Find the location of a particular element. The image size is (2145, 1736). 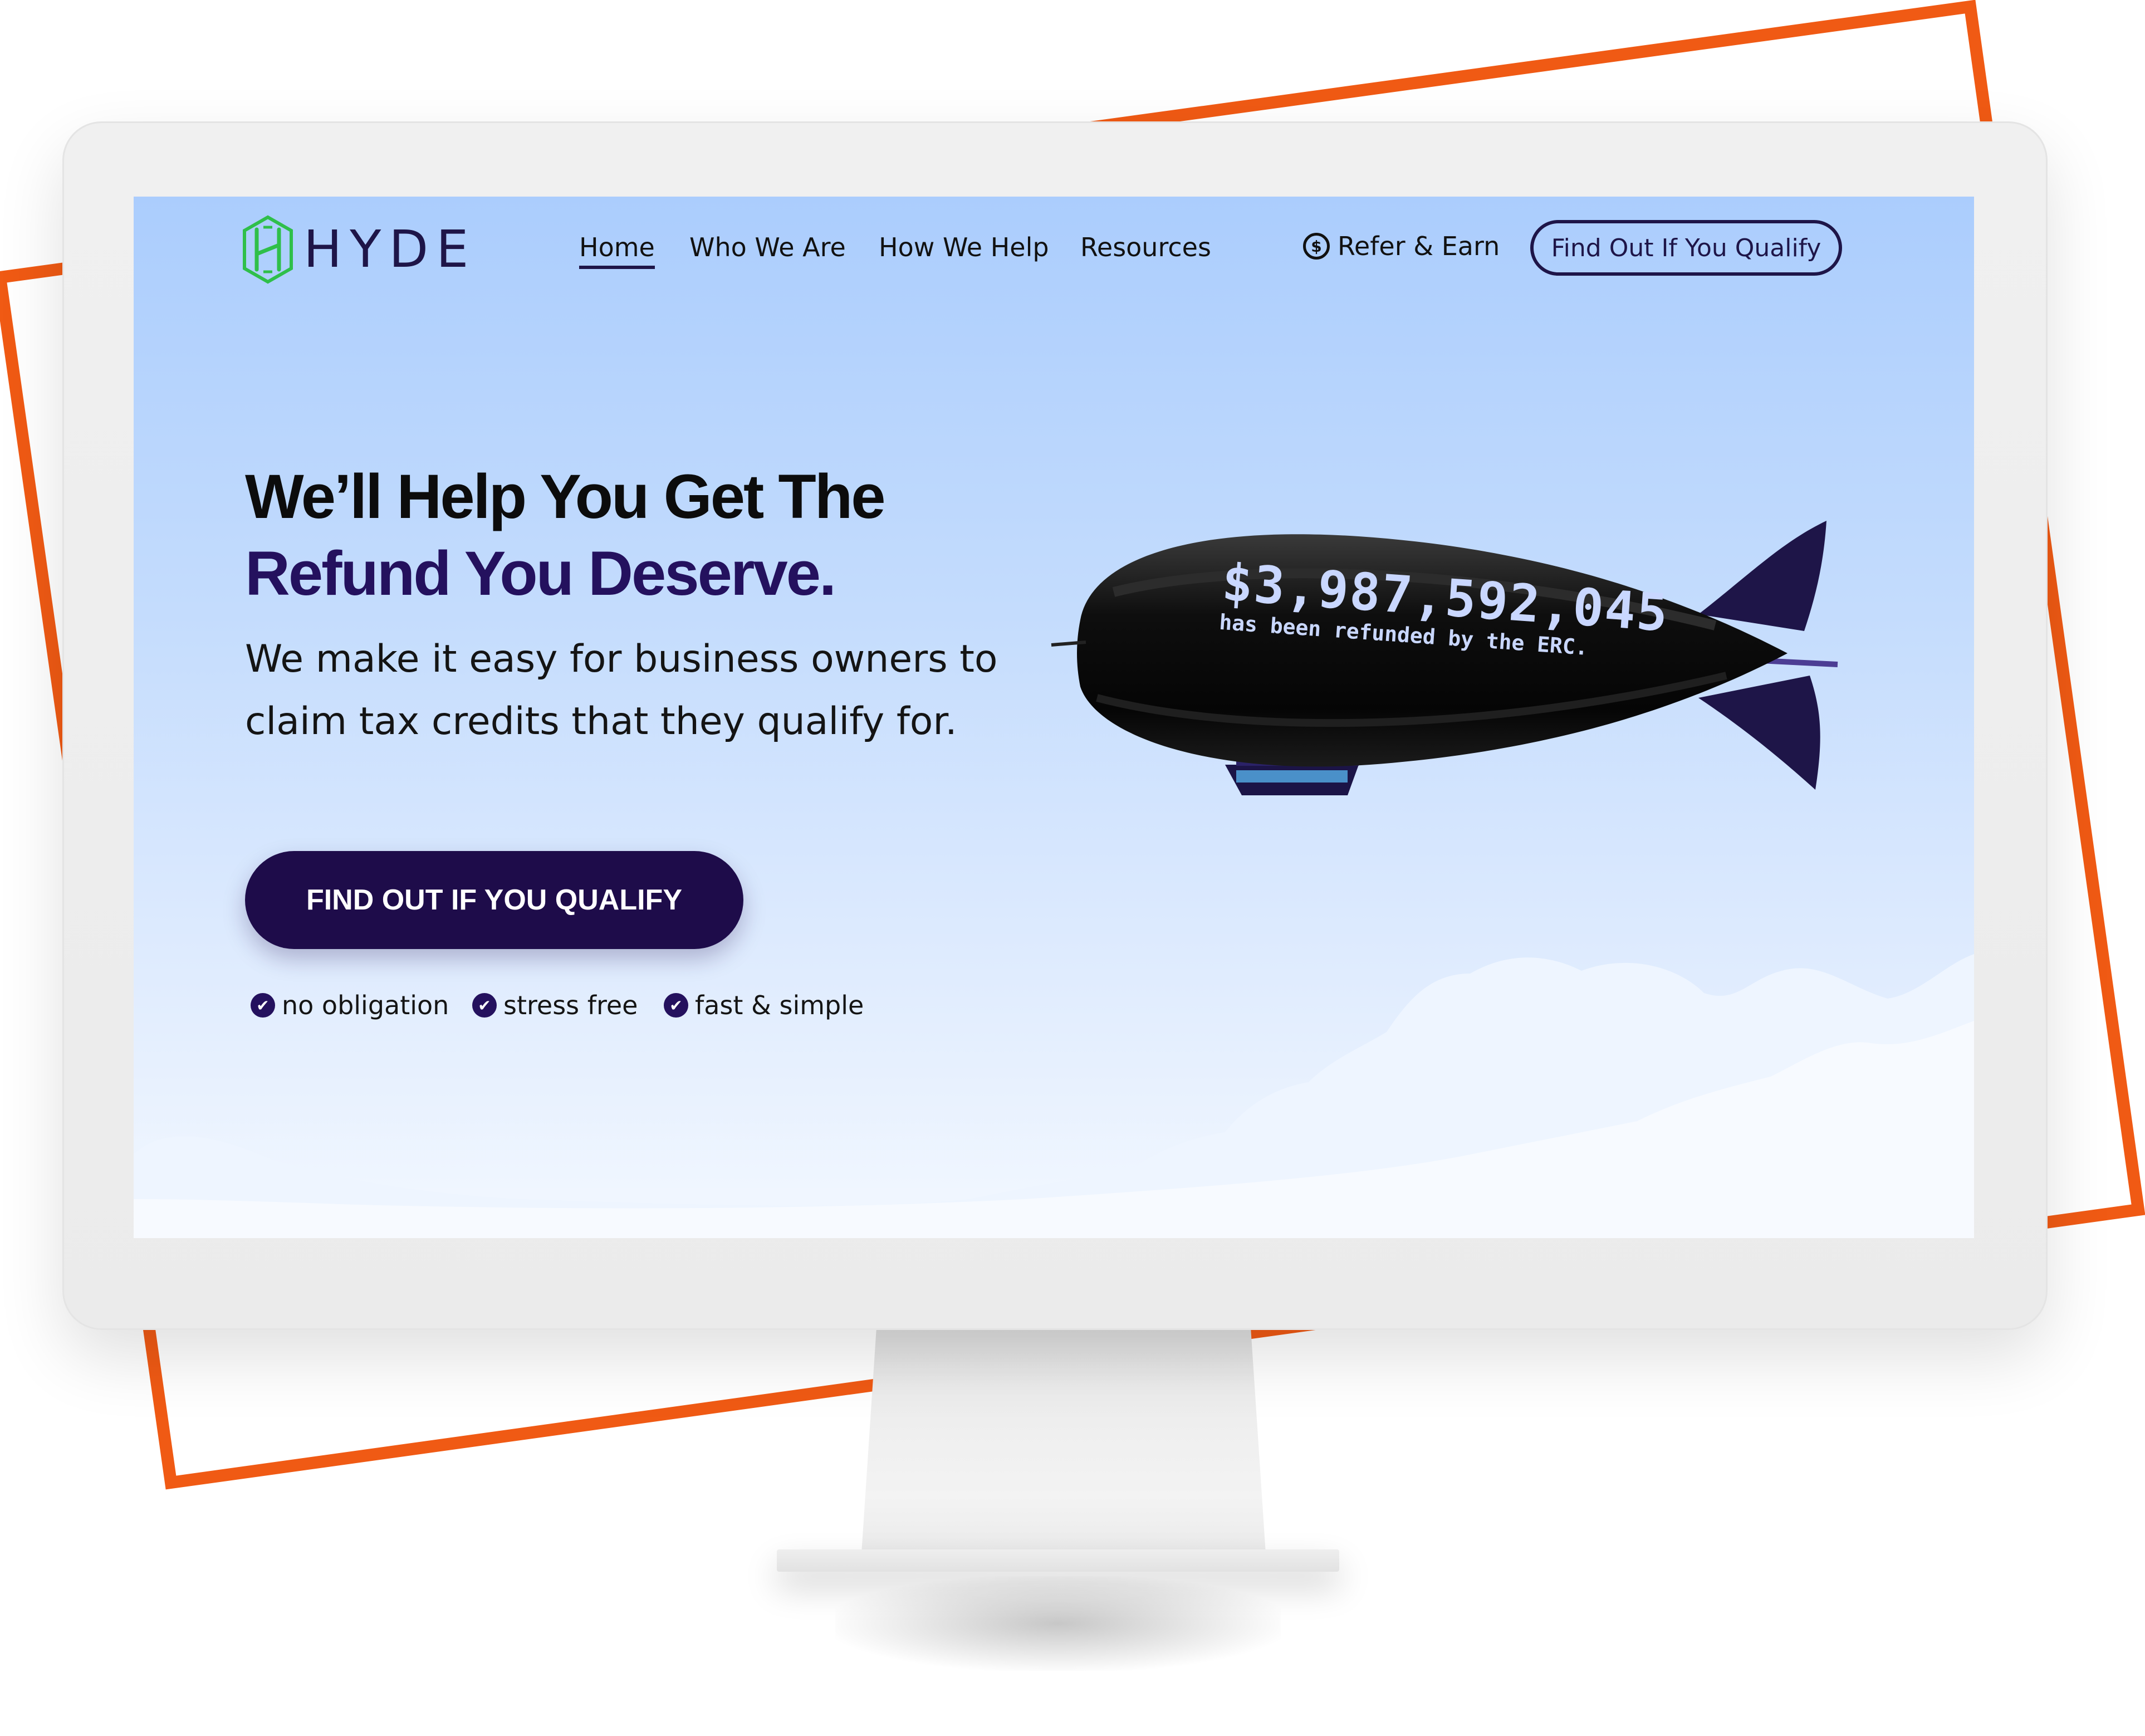

monitor-stand is located at coordinates (1063, 1449).